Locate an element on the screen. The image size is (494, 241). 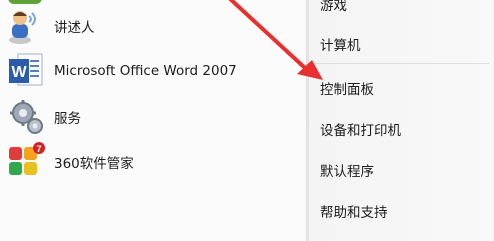
system-link-label: 帮助和支持 is located at coordinates (354, 213).